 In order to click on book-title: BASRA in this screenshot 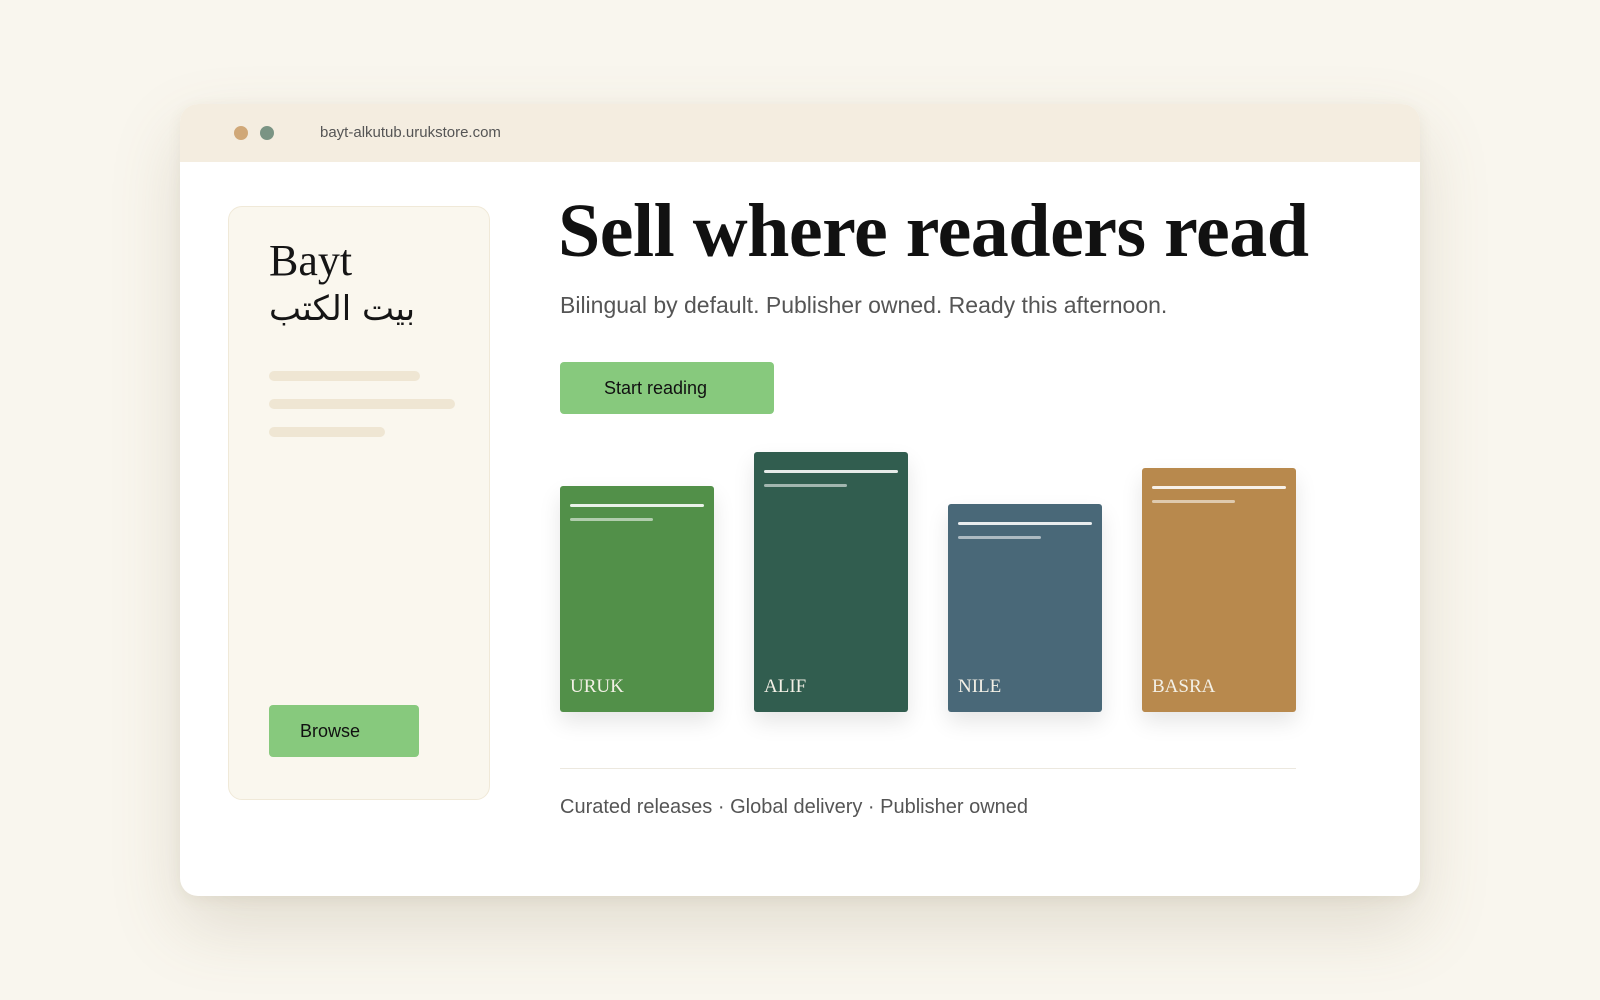, I will do `click(1184, 686)`.